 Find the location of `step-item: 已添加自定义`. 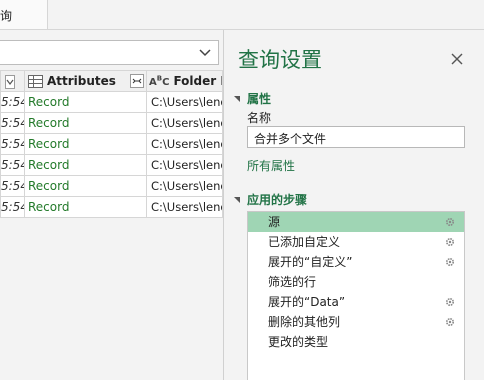

step-item: 已添加自定义 is located at coordinates (356, 242).